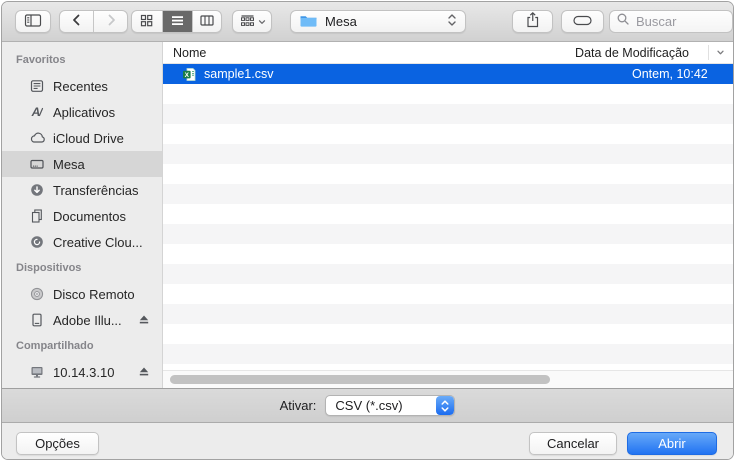 The height and width of the screenshot is (461, 735). I want to click on list-view-icon, so click(177, 22).